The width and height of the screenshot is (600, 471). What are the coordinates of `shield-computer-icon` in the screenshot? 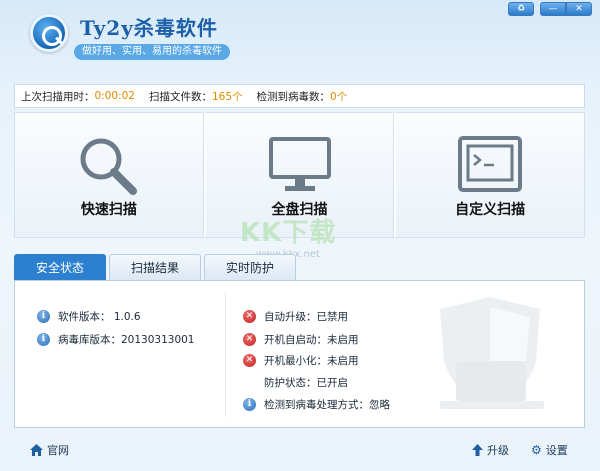 It's located at (492, 353).